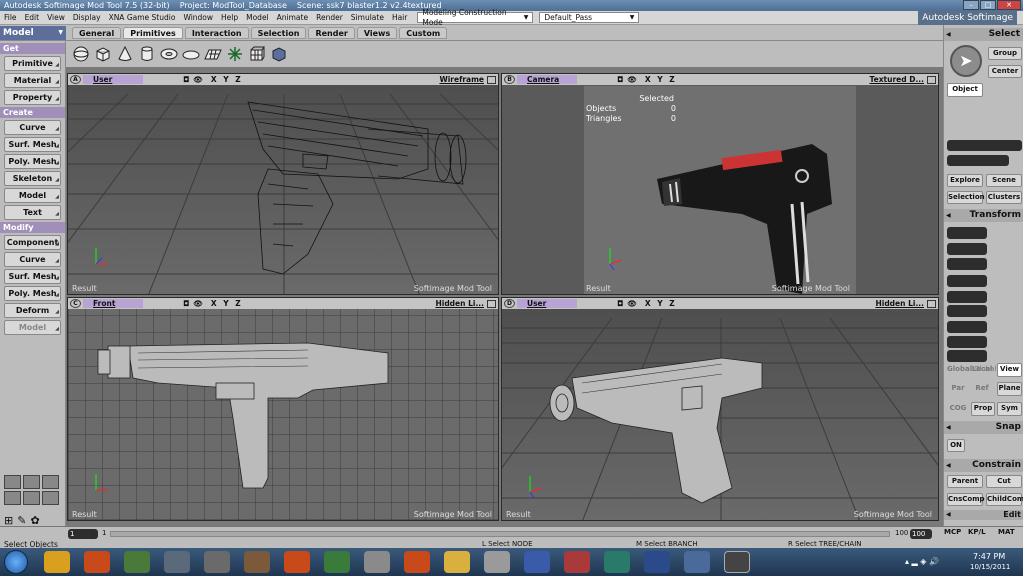 Image resolution: width=1023 pixels, height=576 pixels. What do you see at coordinates (1005, 53) in the screenshot?
I see `group-button: Group` at bounding box center [1005, 53].